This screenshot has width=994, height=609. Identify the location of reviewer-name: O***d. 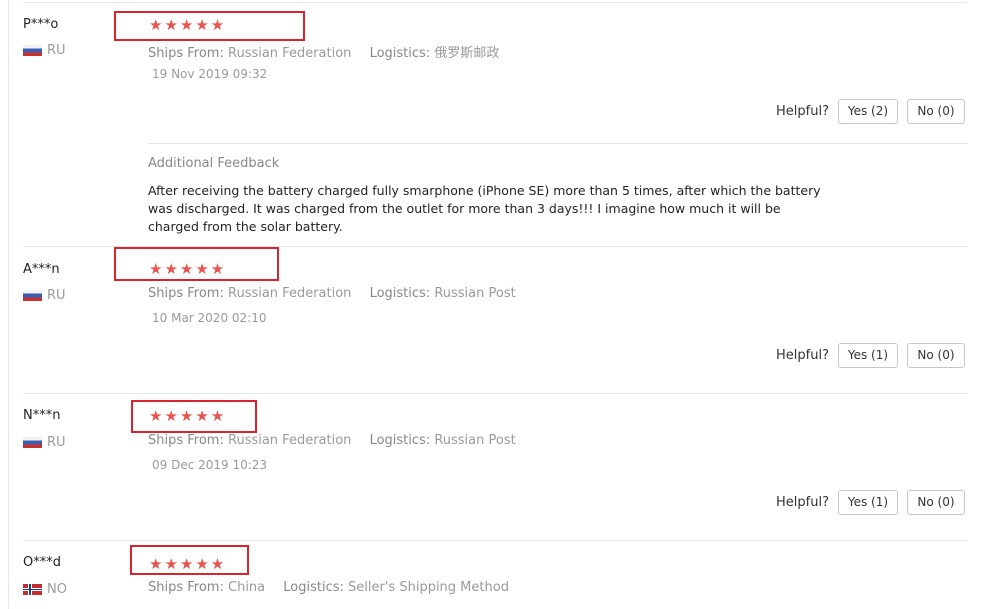
(42, 562).